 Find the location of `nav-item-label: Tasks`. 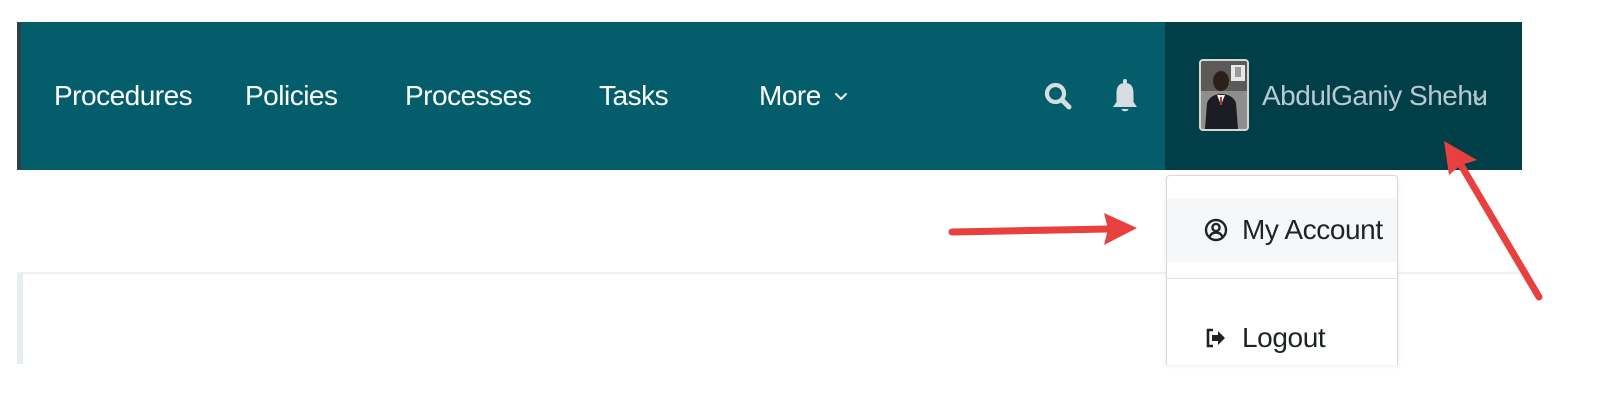

nav-item-label: Tasks is located at coordinates (634, 95).